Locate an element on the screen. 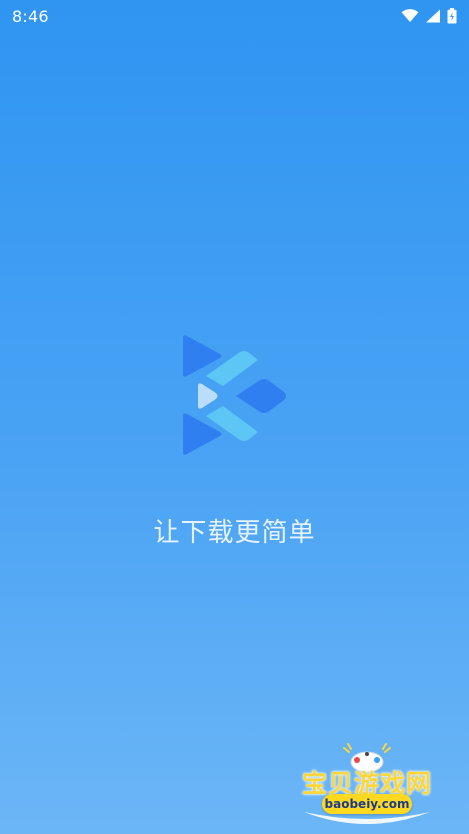 The image size is (469, 834). watermark-swoosh is located at coordinates (367, 820).